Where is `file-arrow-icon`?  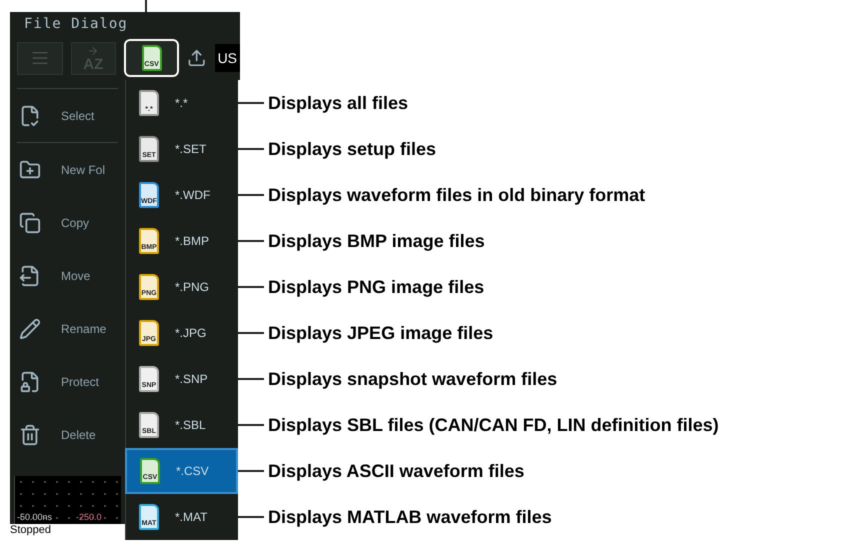 file-arrow-icon is located at coordinates (30, 275).